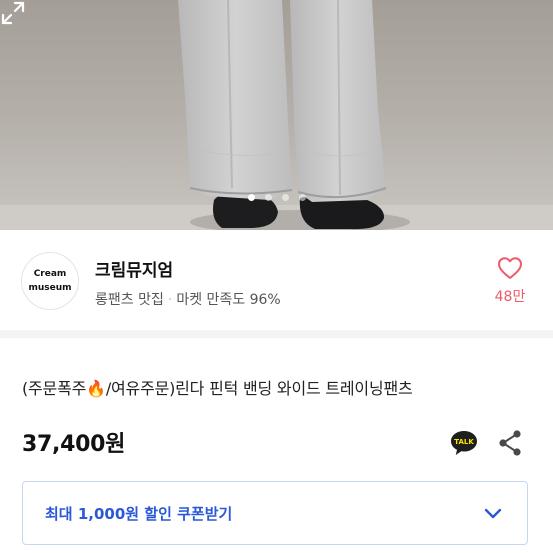 The image size is (553, 553). What do you see at coordinates (510, 281) in the screenshot?
I see `like-button: 48만` at bounding box center [510, 281].